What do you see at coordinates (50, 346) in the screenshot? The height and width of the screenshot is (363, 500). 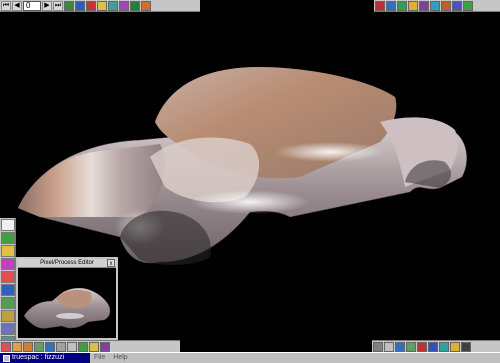 I see `reflect-icon` at bounding box center [50, 346].